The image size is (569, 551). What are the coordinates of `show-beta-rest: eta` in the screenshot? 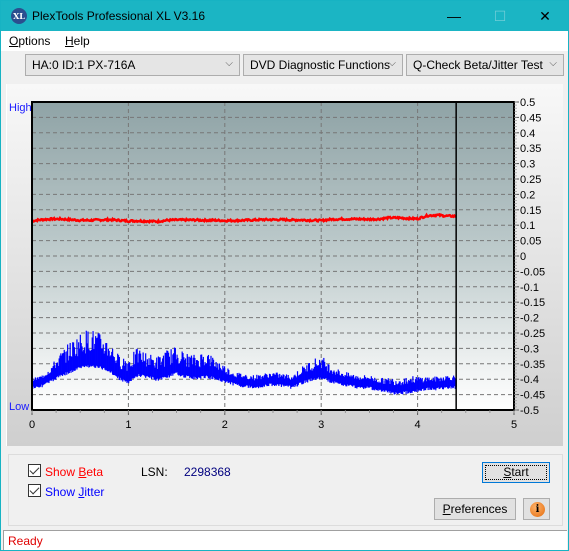 It's located at (95, 472).